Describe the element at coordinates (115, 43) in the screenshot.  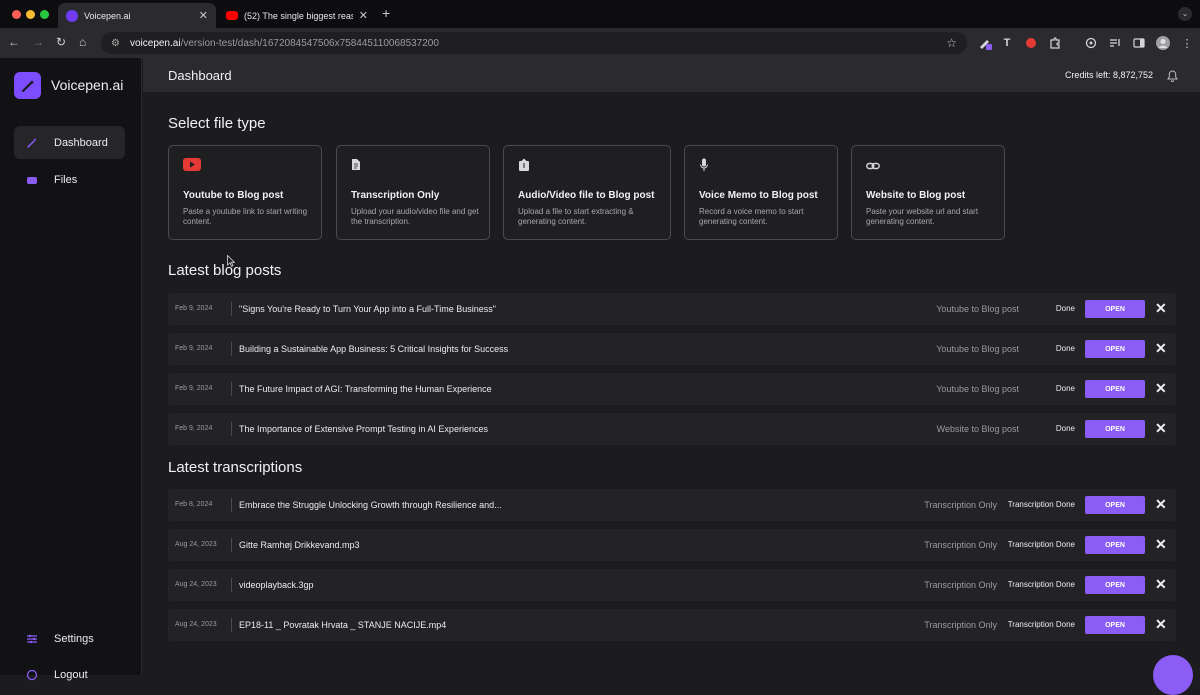
I see `site-info-icon: ⚙` at that location.